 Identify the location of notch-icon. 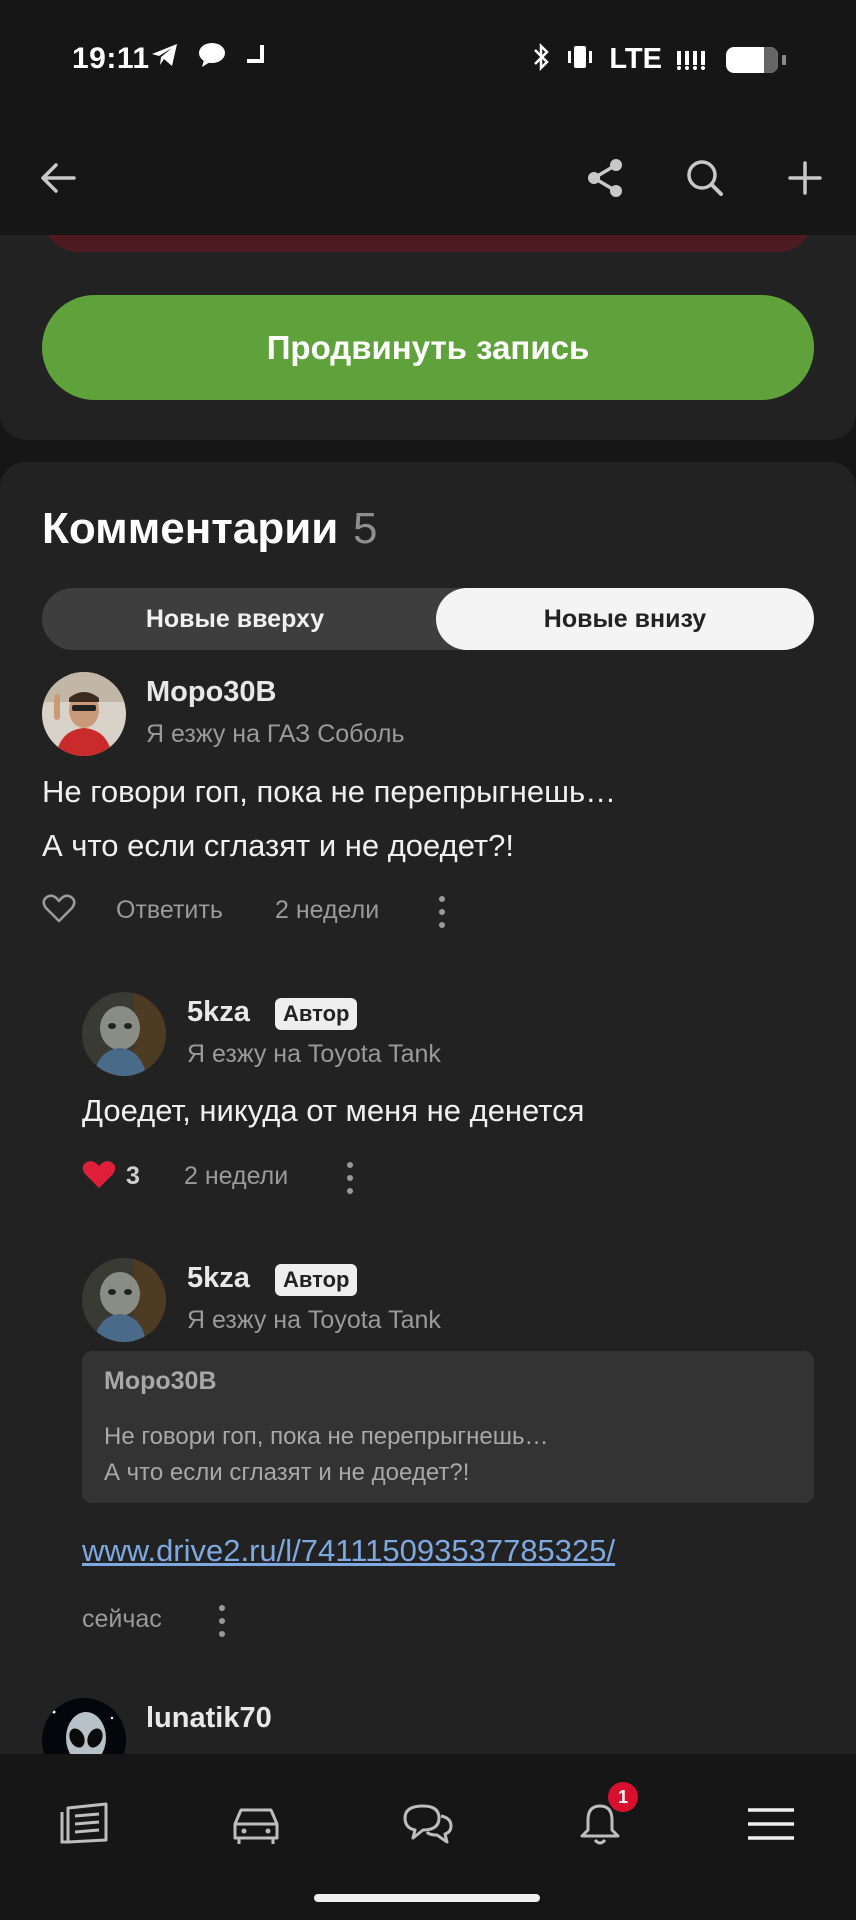
(256, 57).